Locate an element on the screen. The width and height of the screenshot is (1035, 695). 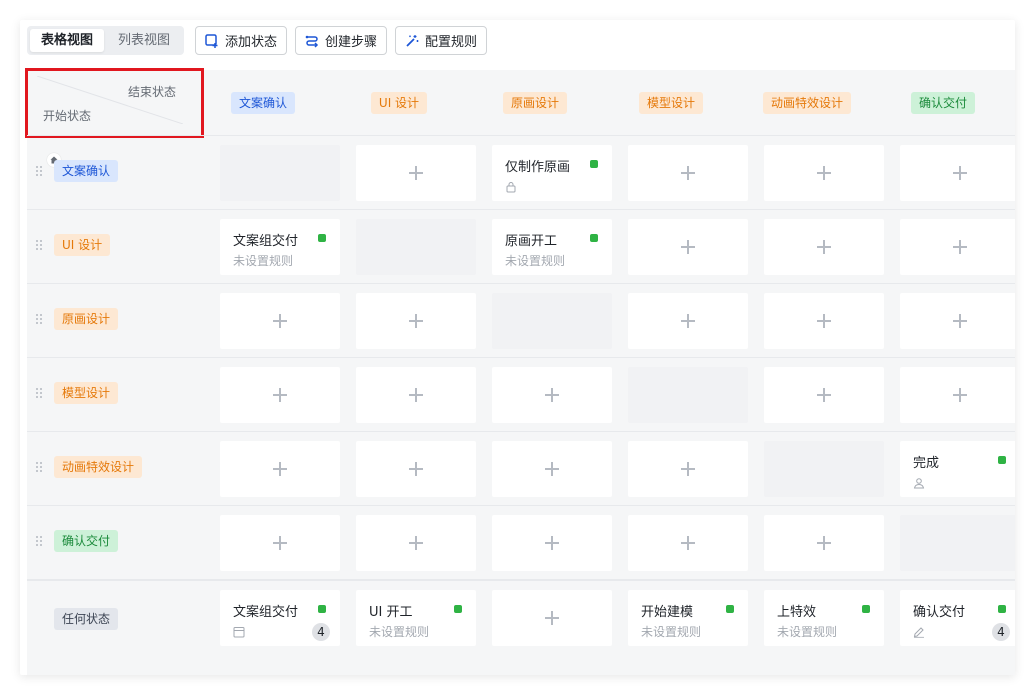
row-header: 文案确认 is located at coordinates (113, 172).